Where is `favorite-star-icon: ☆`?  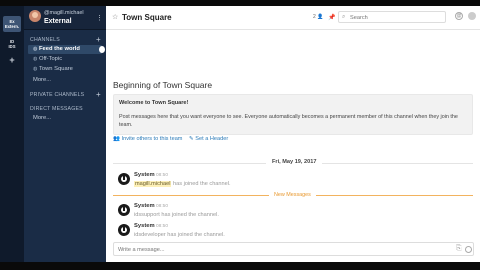 favorite-star-icon: ☆ is located at coordinates (115, 17).